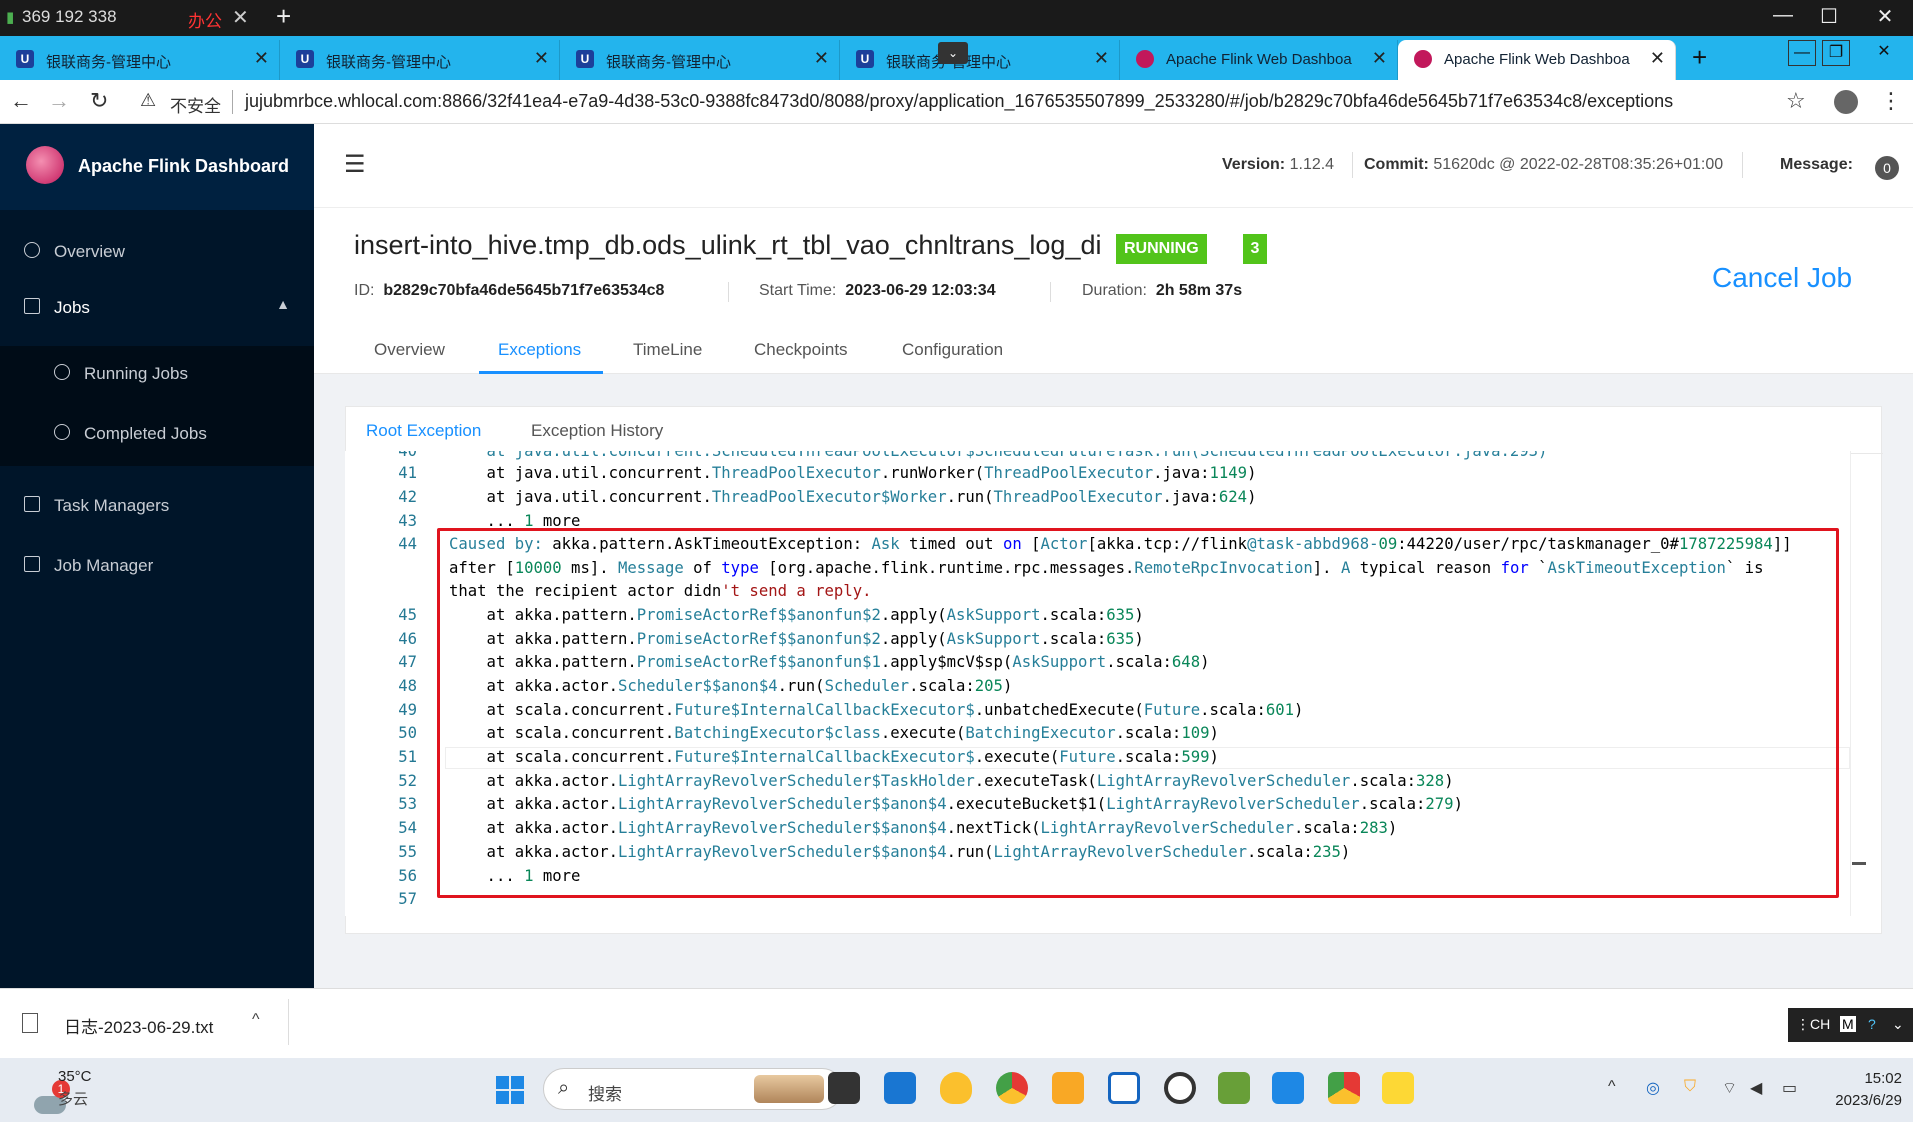  I want to click on yellow-app-icon, so click(1398, 1088).